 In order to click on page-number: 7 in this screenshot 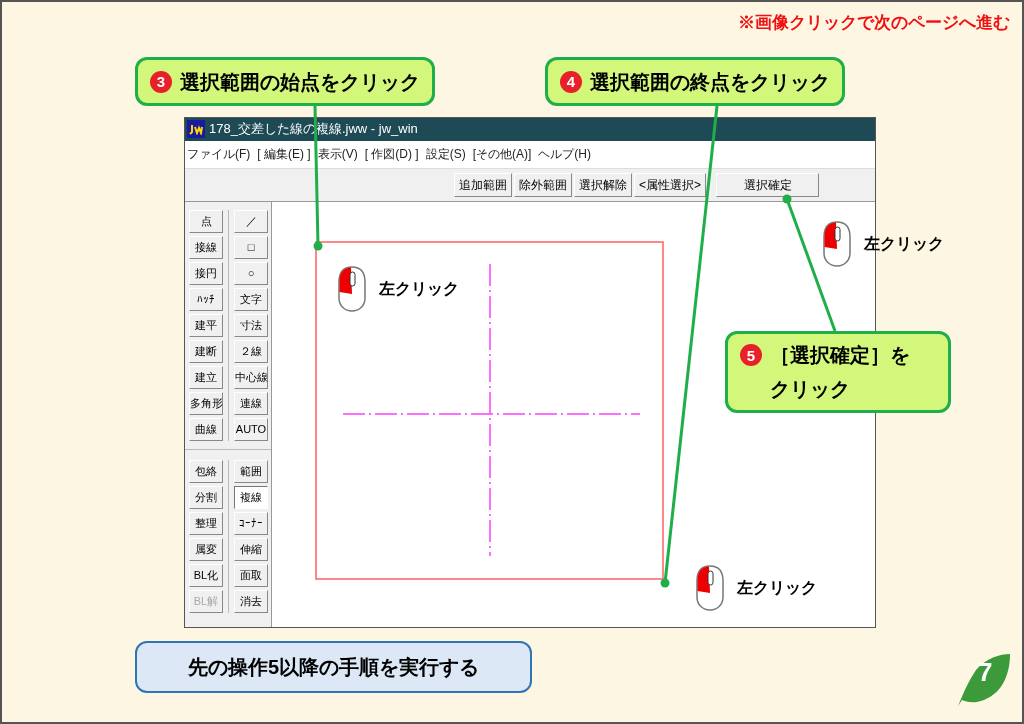, I will do `click(985, 672)`.